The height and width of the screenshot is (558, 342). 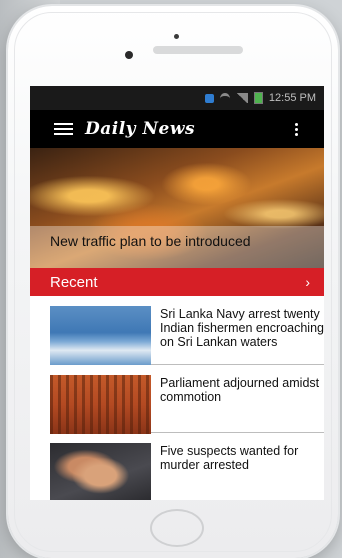 I want to click on status-time: 12:55 PM, so click(x=292, y=98).